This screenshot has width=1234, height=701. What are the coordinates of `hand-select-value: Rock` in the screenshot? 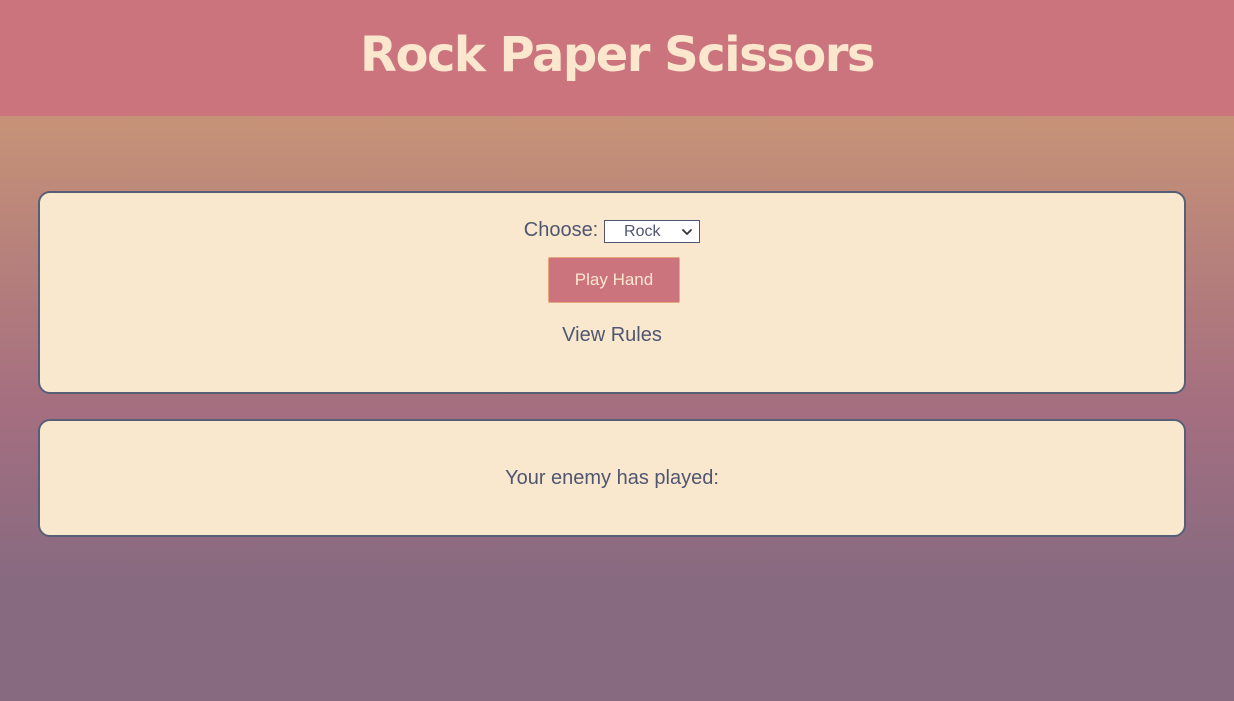 It's located at (642, 231).